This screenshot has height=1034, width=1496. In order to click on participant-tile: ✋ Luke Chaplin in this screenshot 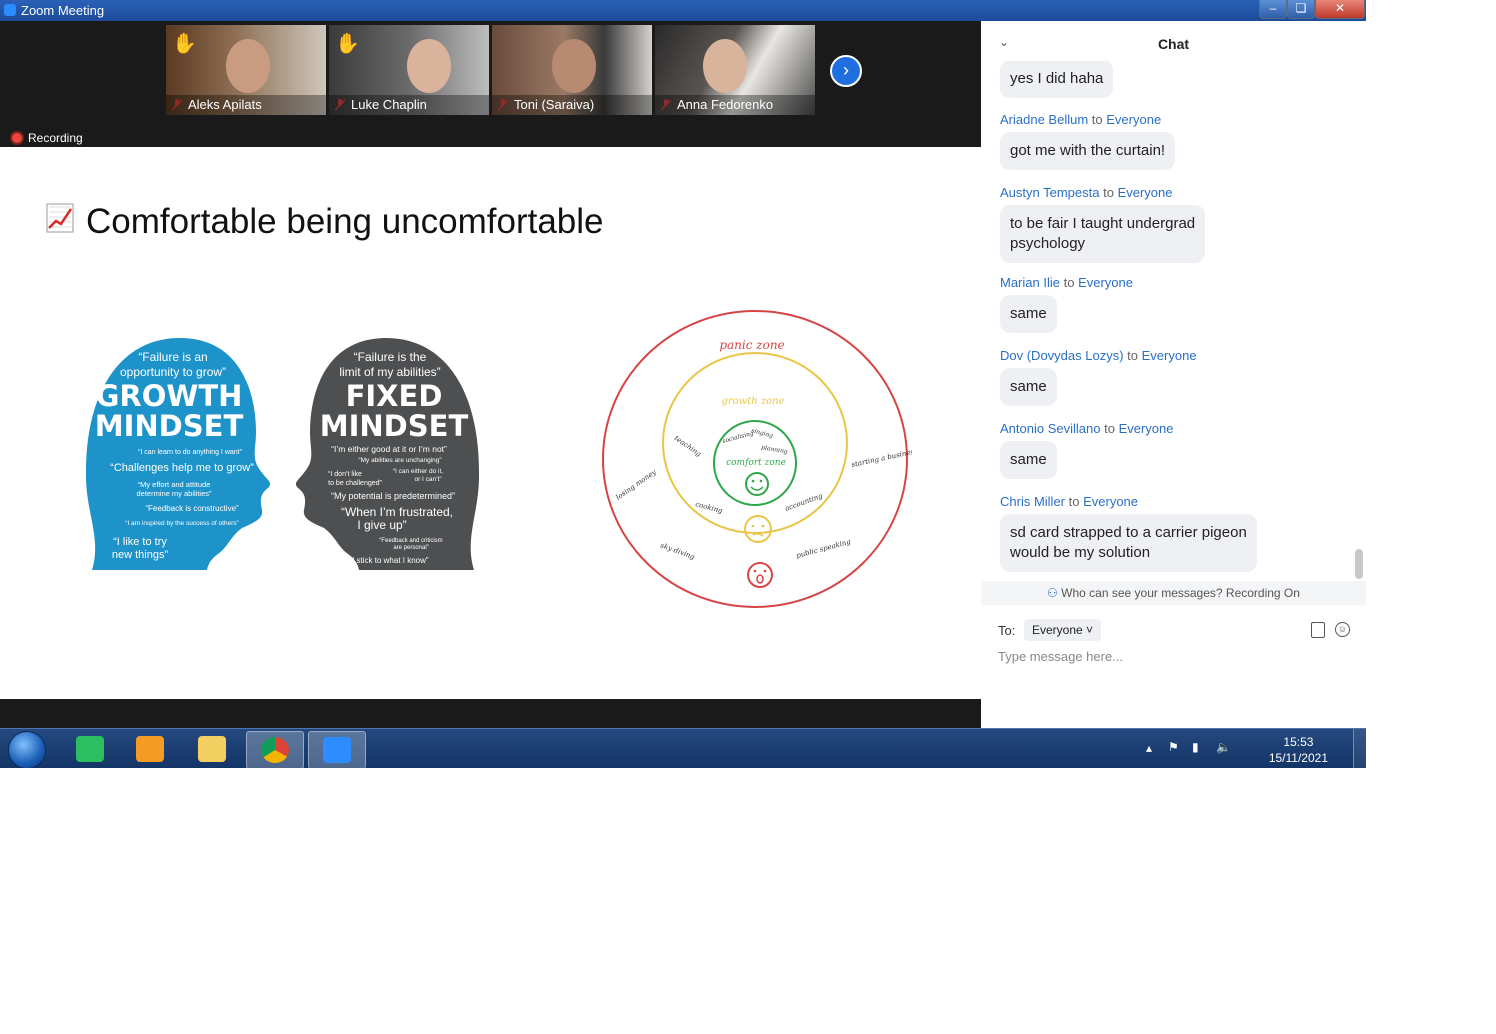, I will do `click(409, 70)`.